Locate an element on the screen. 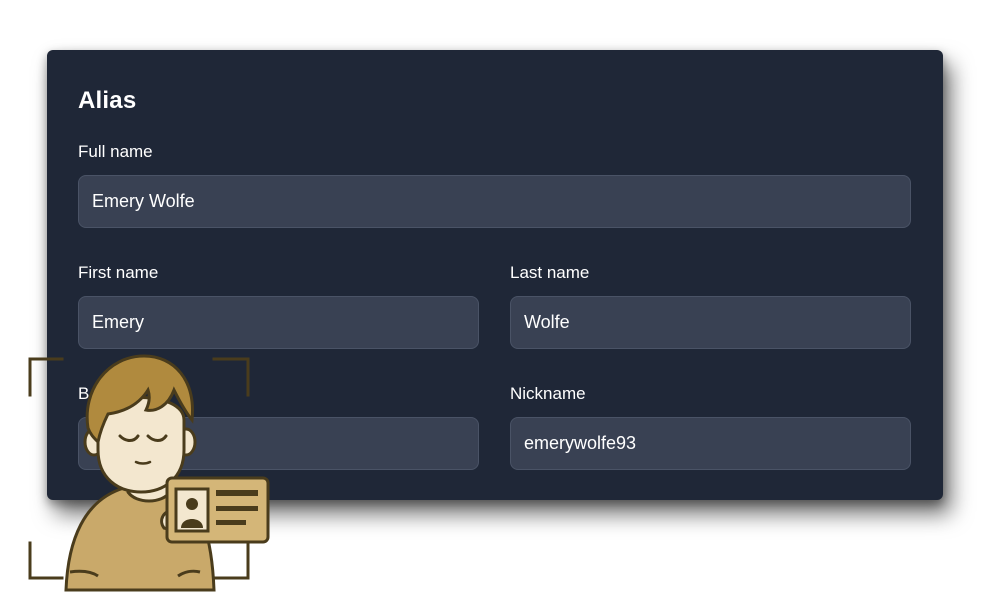 This screenshot has height=600, width=1000. first-name-input is located at coordinates (278, 322).